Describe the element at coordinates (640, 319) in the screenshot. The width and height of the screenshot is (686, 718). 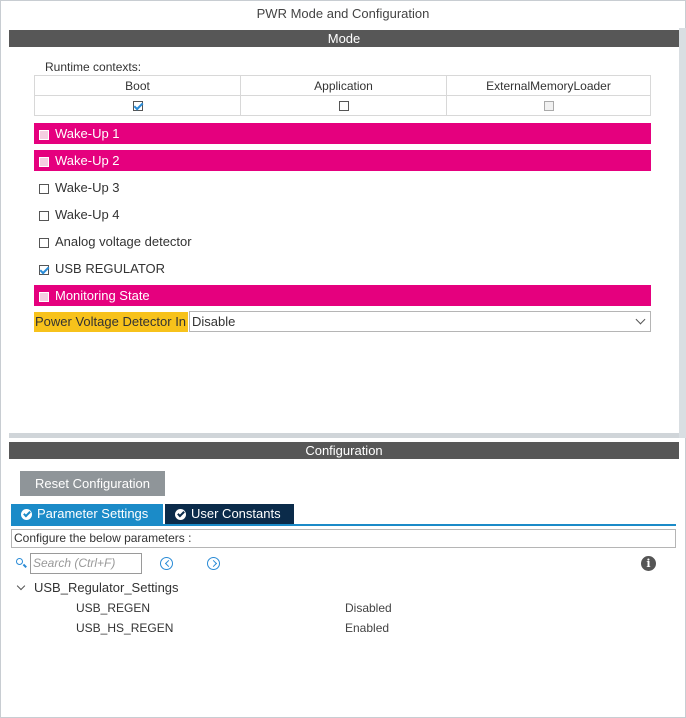
I see `chevron-down-icon` at that location.